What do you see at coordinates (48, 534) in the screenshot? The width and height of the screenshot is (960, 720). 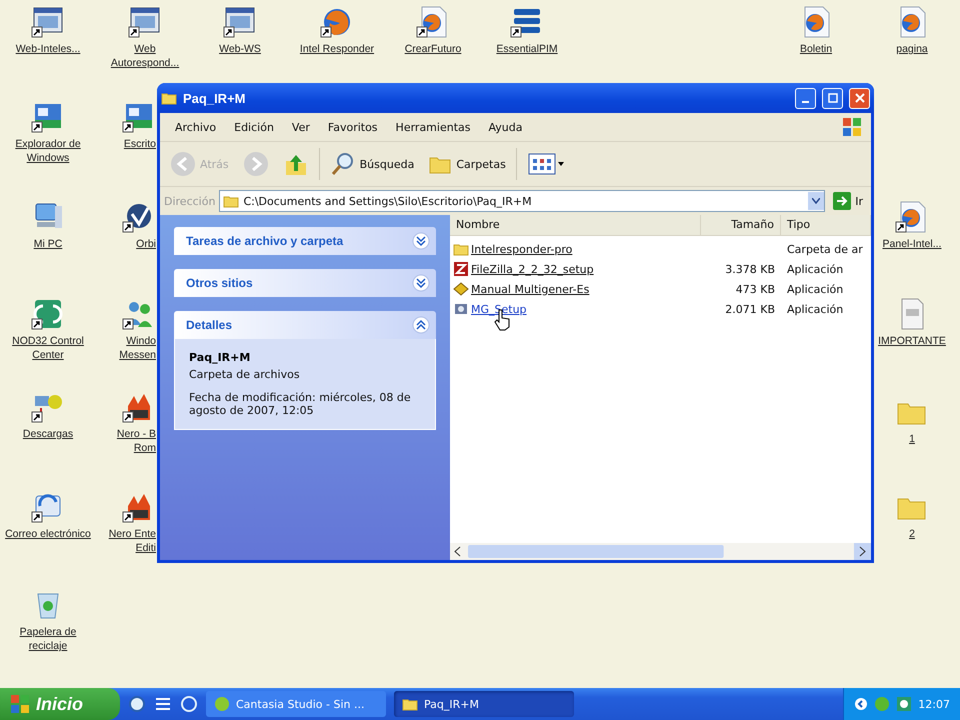 I see `icon-label: Correo electrónico` at bounding box center [48, 534].